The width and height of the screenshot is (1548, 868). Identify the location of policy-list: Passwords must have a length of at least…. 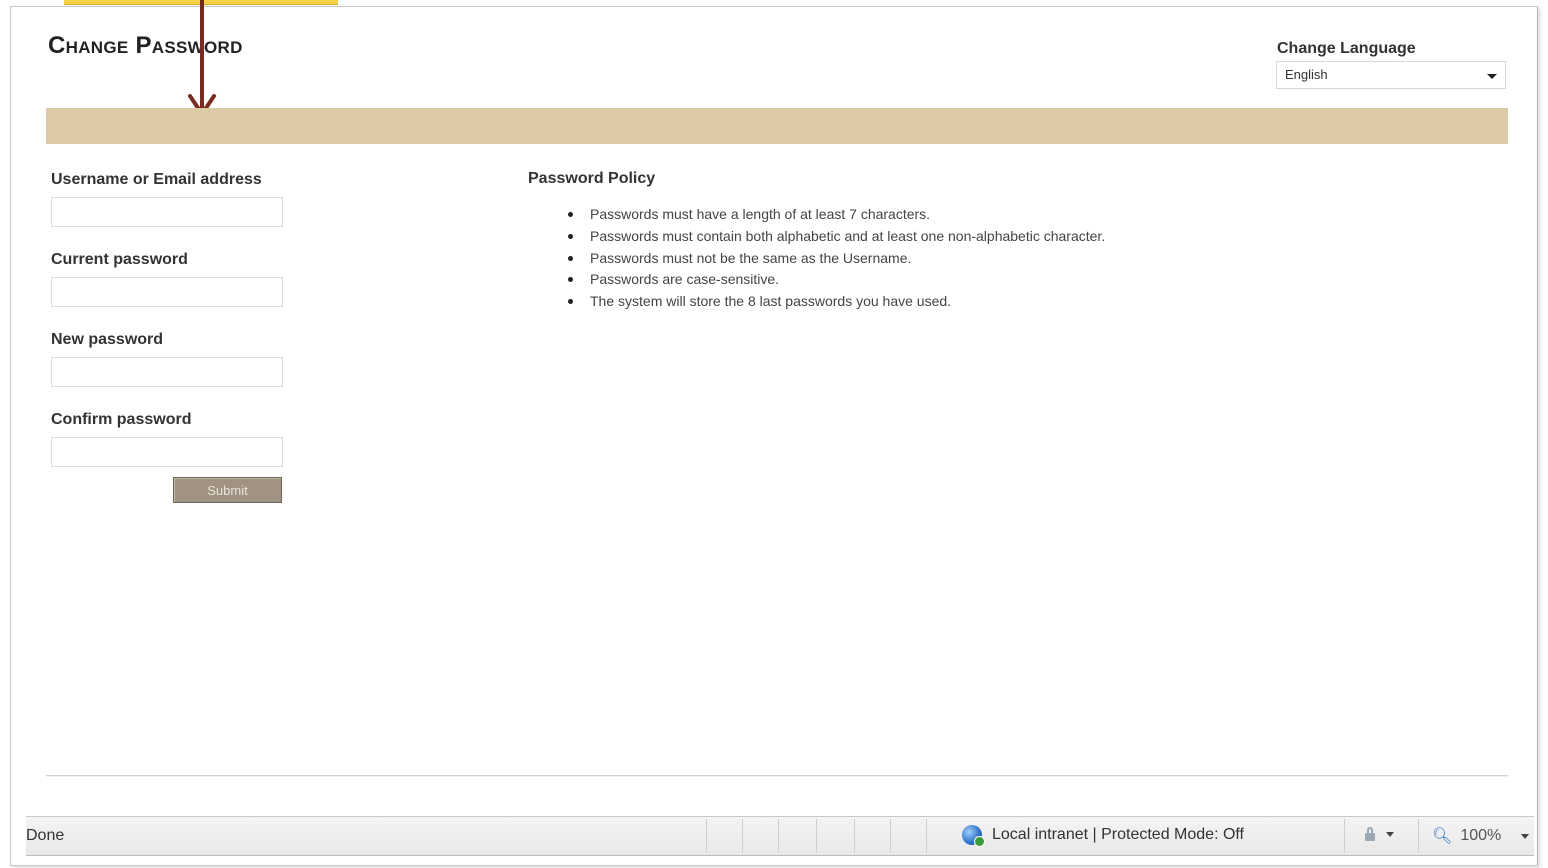
(908, 258).